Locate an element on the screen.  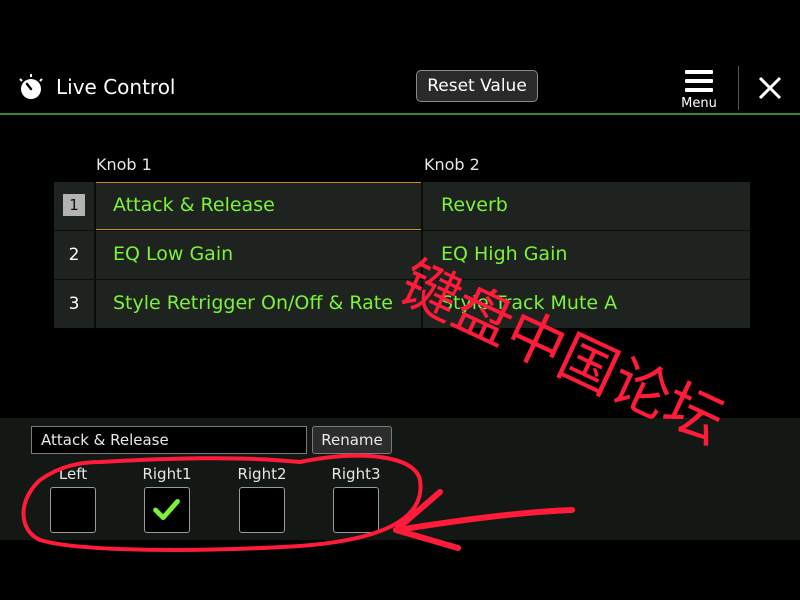
knob1-cell: EQ Low Gain is located at coordinates (258, 255).